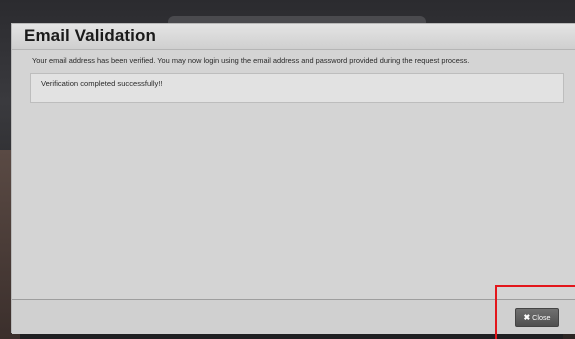 This screenshot has height=339, width=575. Describe the element at coordinates (293, 316) in the screenshot. I see `dialog-footer: ✖ Close` at that location.